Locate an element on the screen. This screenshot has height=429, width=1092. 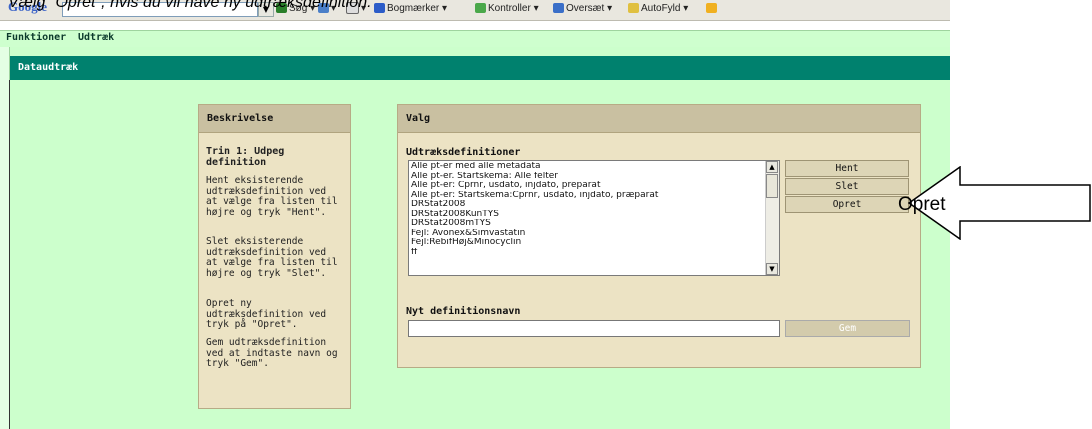
list-item: Alle pt-er med alle metadata is located at coordinates (587, 167).